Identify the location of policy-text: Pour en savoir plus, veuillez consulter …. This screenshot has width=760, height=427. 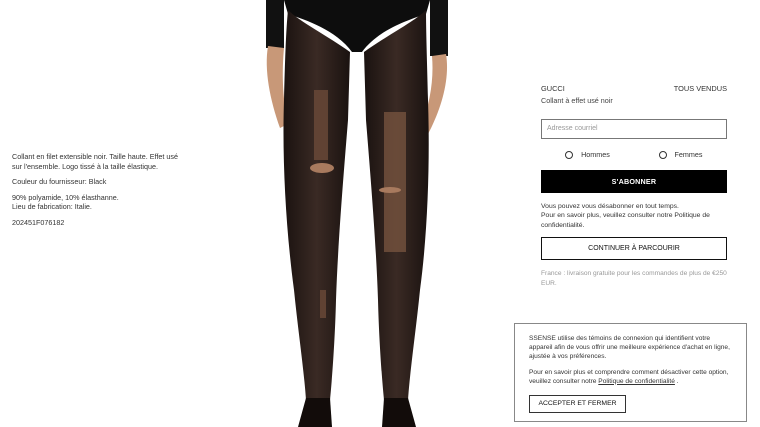
(625, 220).